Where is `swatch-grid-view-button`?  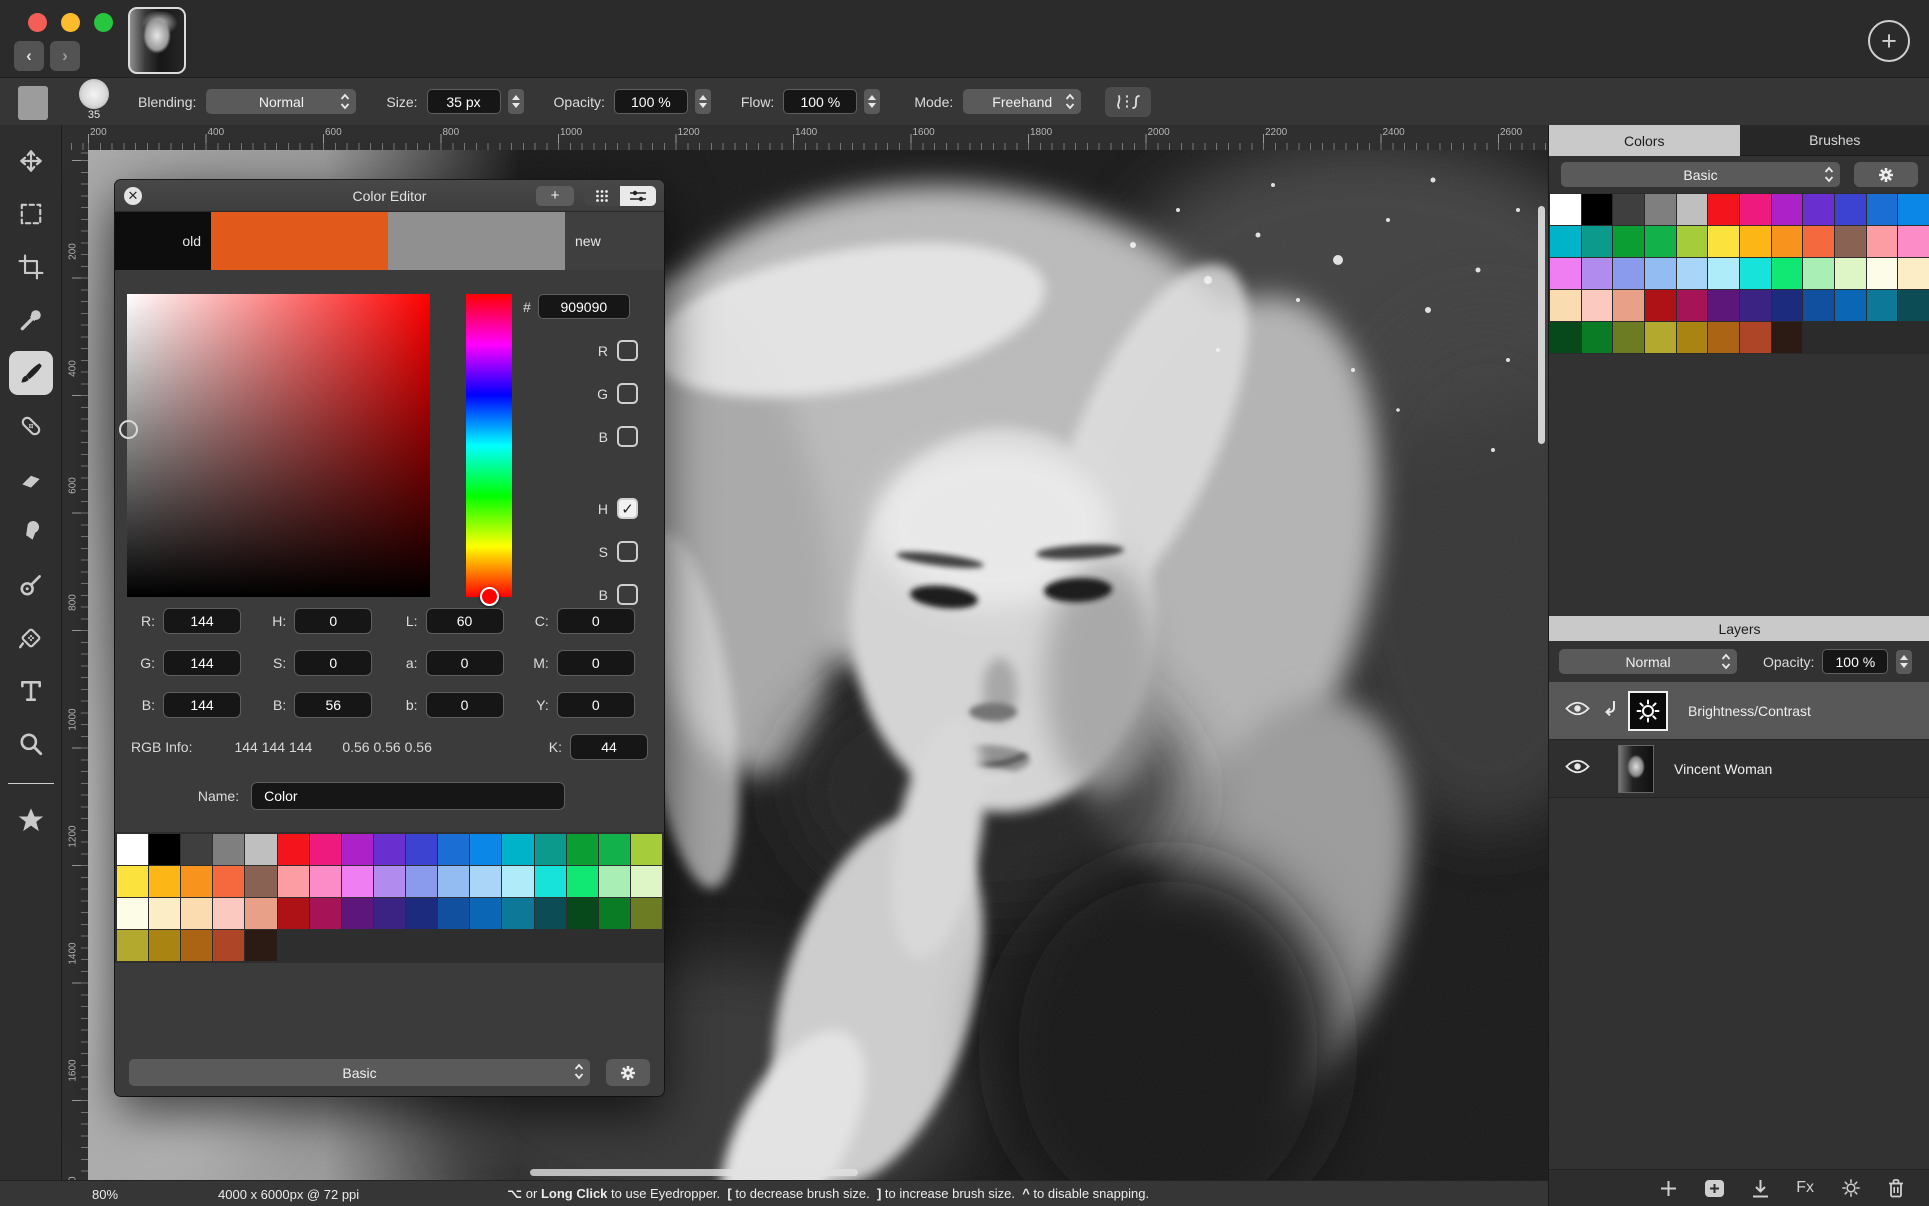 swatch-grid-view-button is located at coordinates (602, 195).